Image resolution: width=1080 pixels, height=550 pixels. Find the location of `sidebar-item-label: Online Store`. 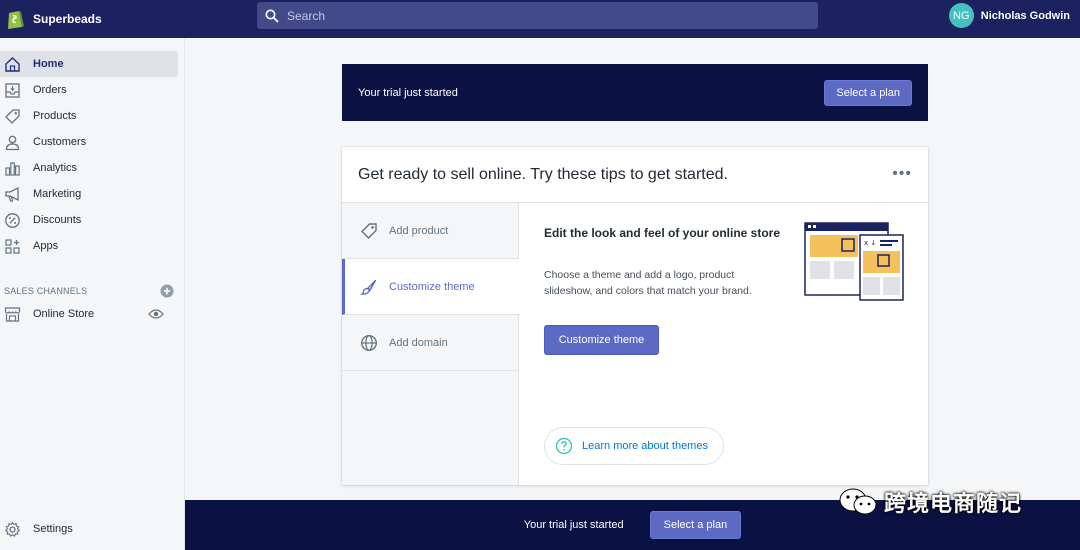

sidebar-item-label: Online Store is located at coordinates (64, 314).